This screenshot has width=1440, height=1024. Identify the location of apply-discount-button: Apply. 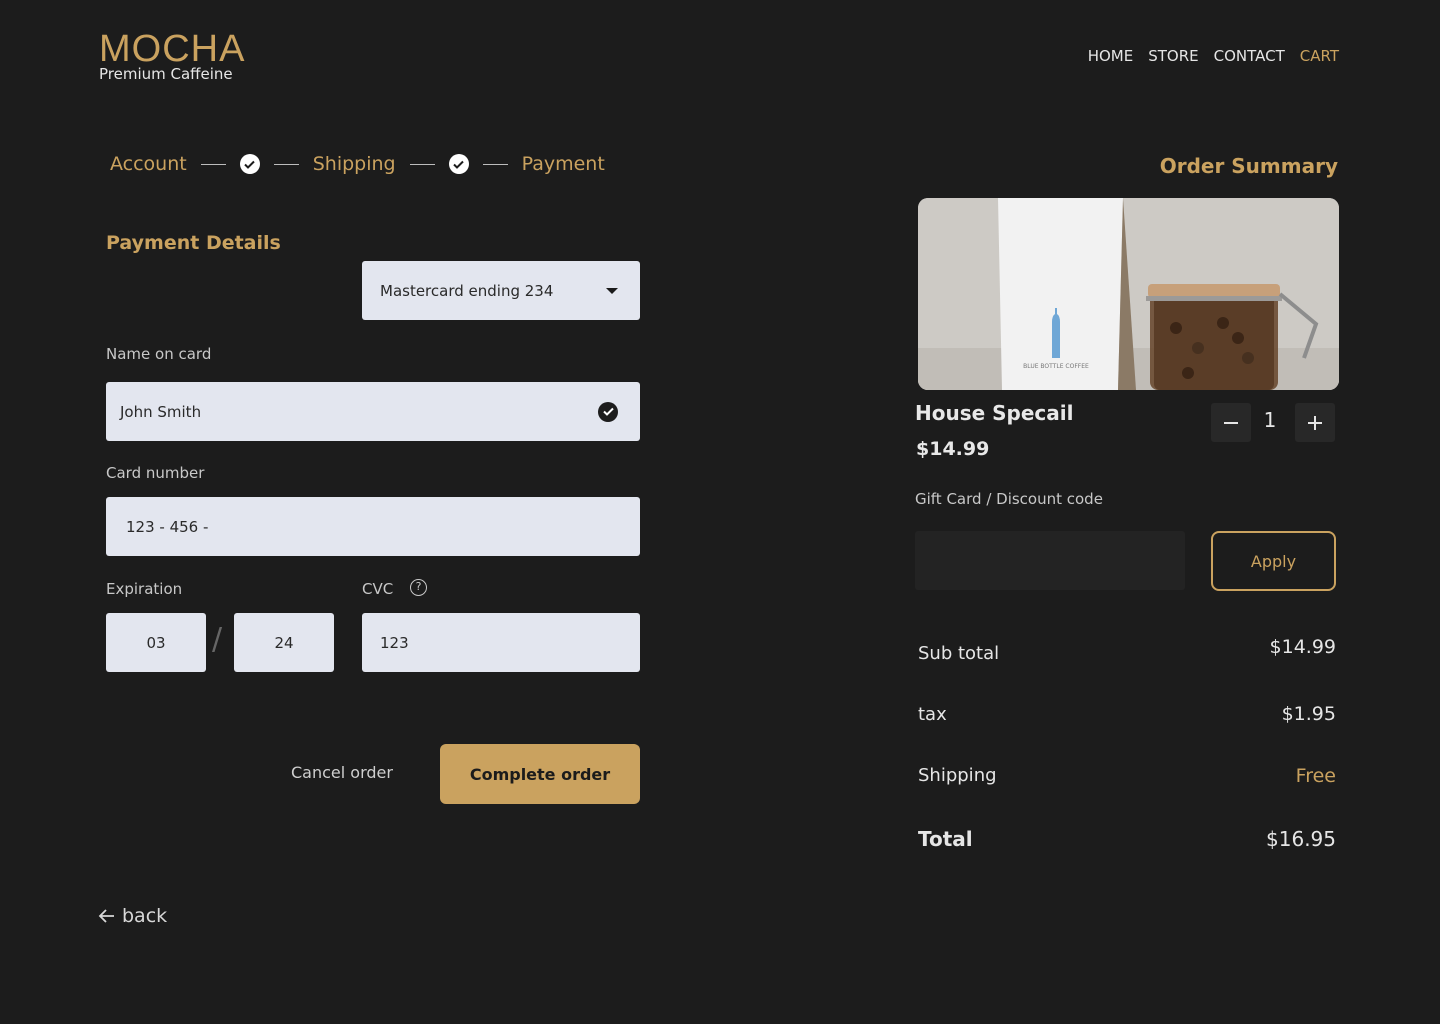
(1273, 561).